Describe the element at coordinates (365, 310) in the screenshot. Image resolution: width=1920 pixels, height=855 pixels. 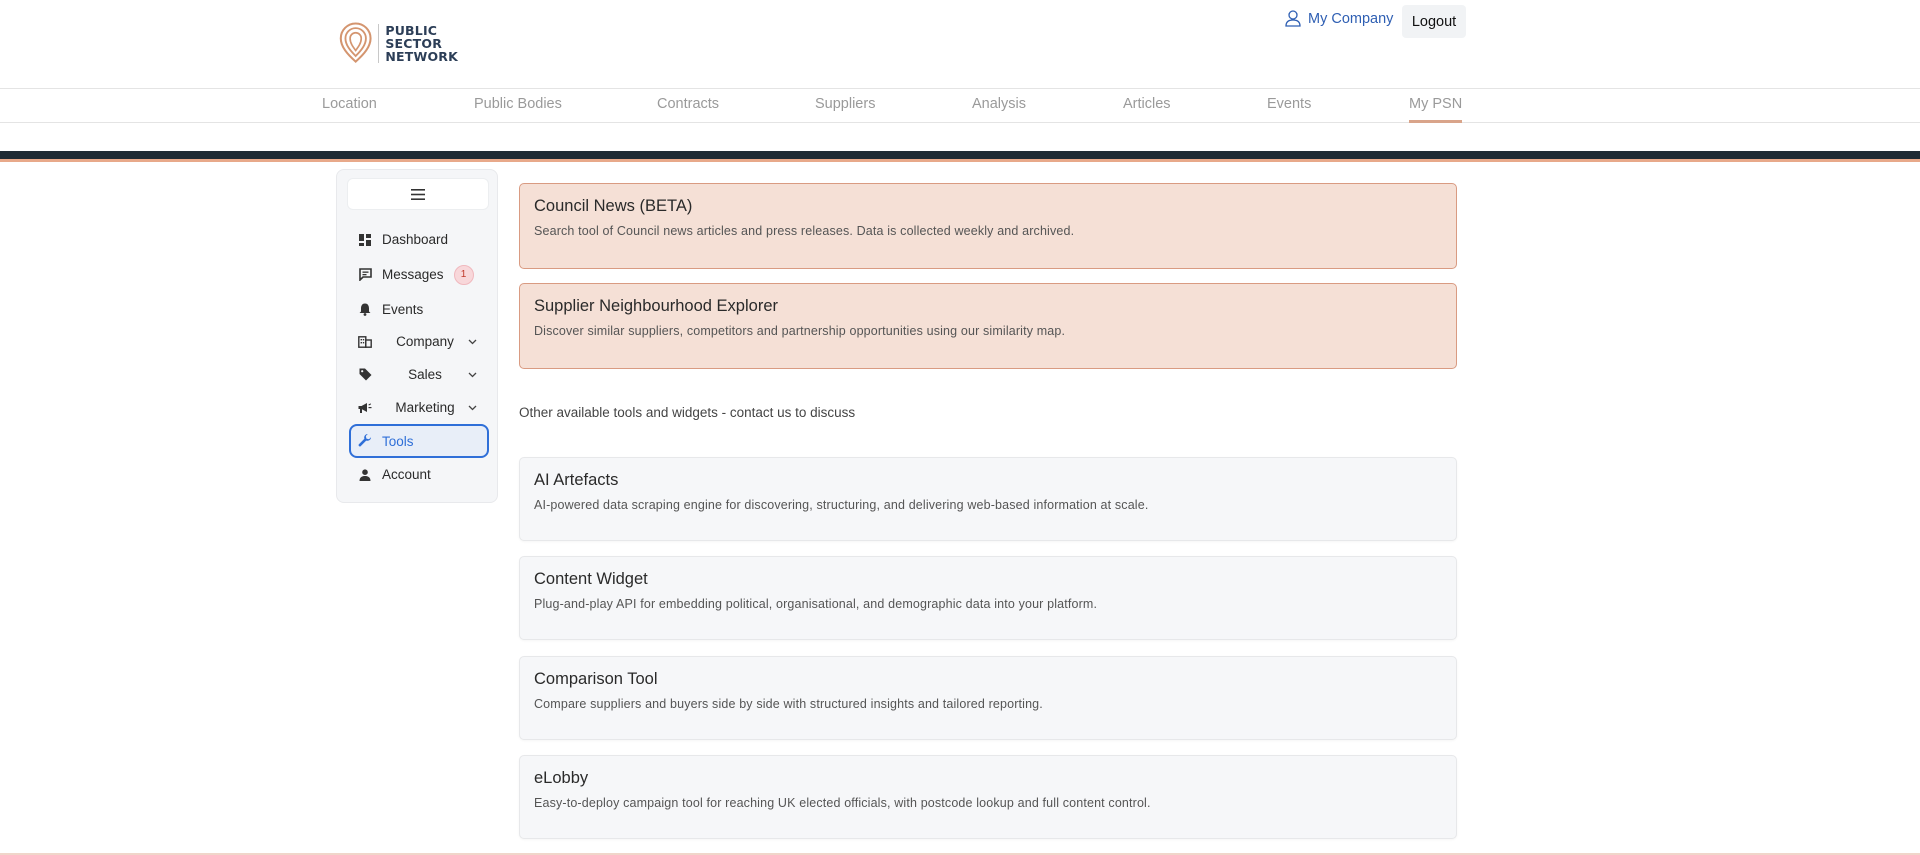
I see `bell-icon` at that location.